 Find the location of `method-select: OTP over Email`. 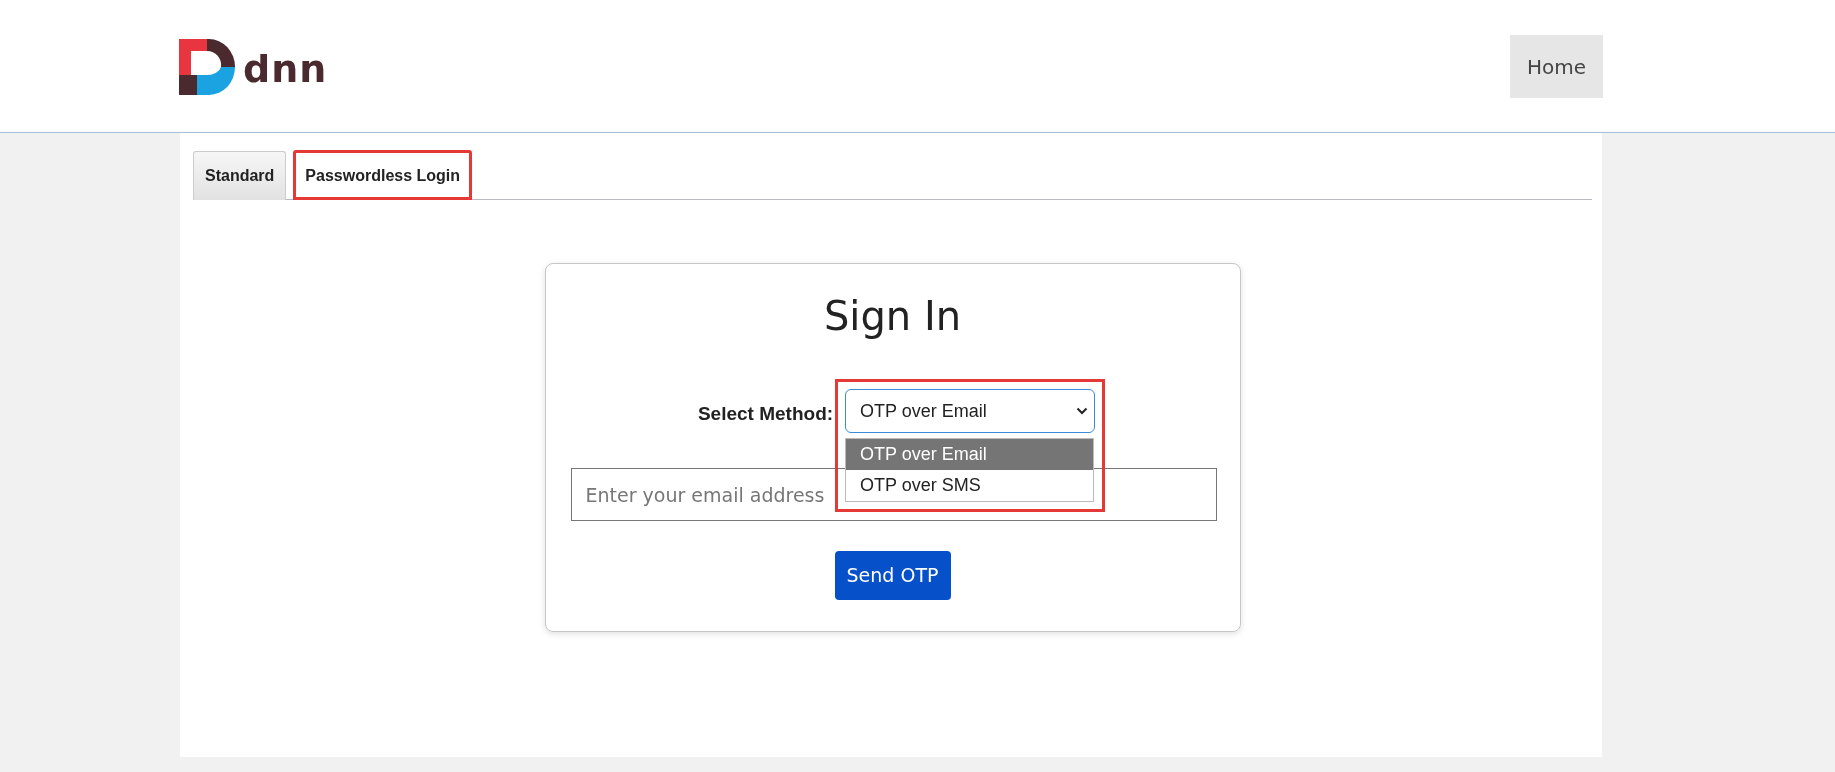

method-select: OTP over Email is located at coordinates (970, 411).